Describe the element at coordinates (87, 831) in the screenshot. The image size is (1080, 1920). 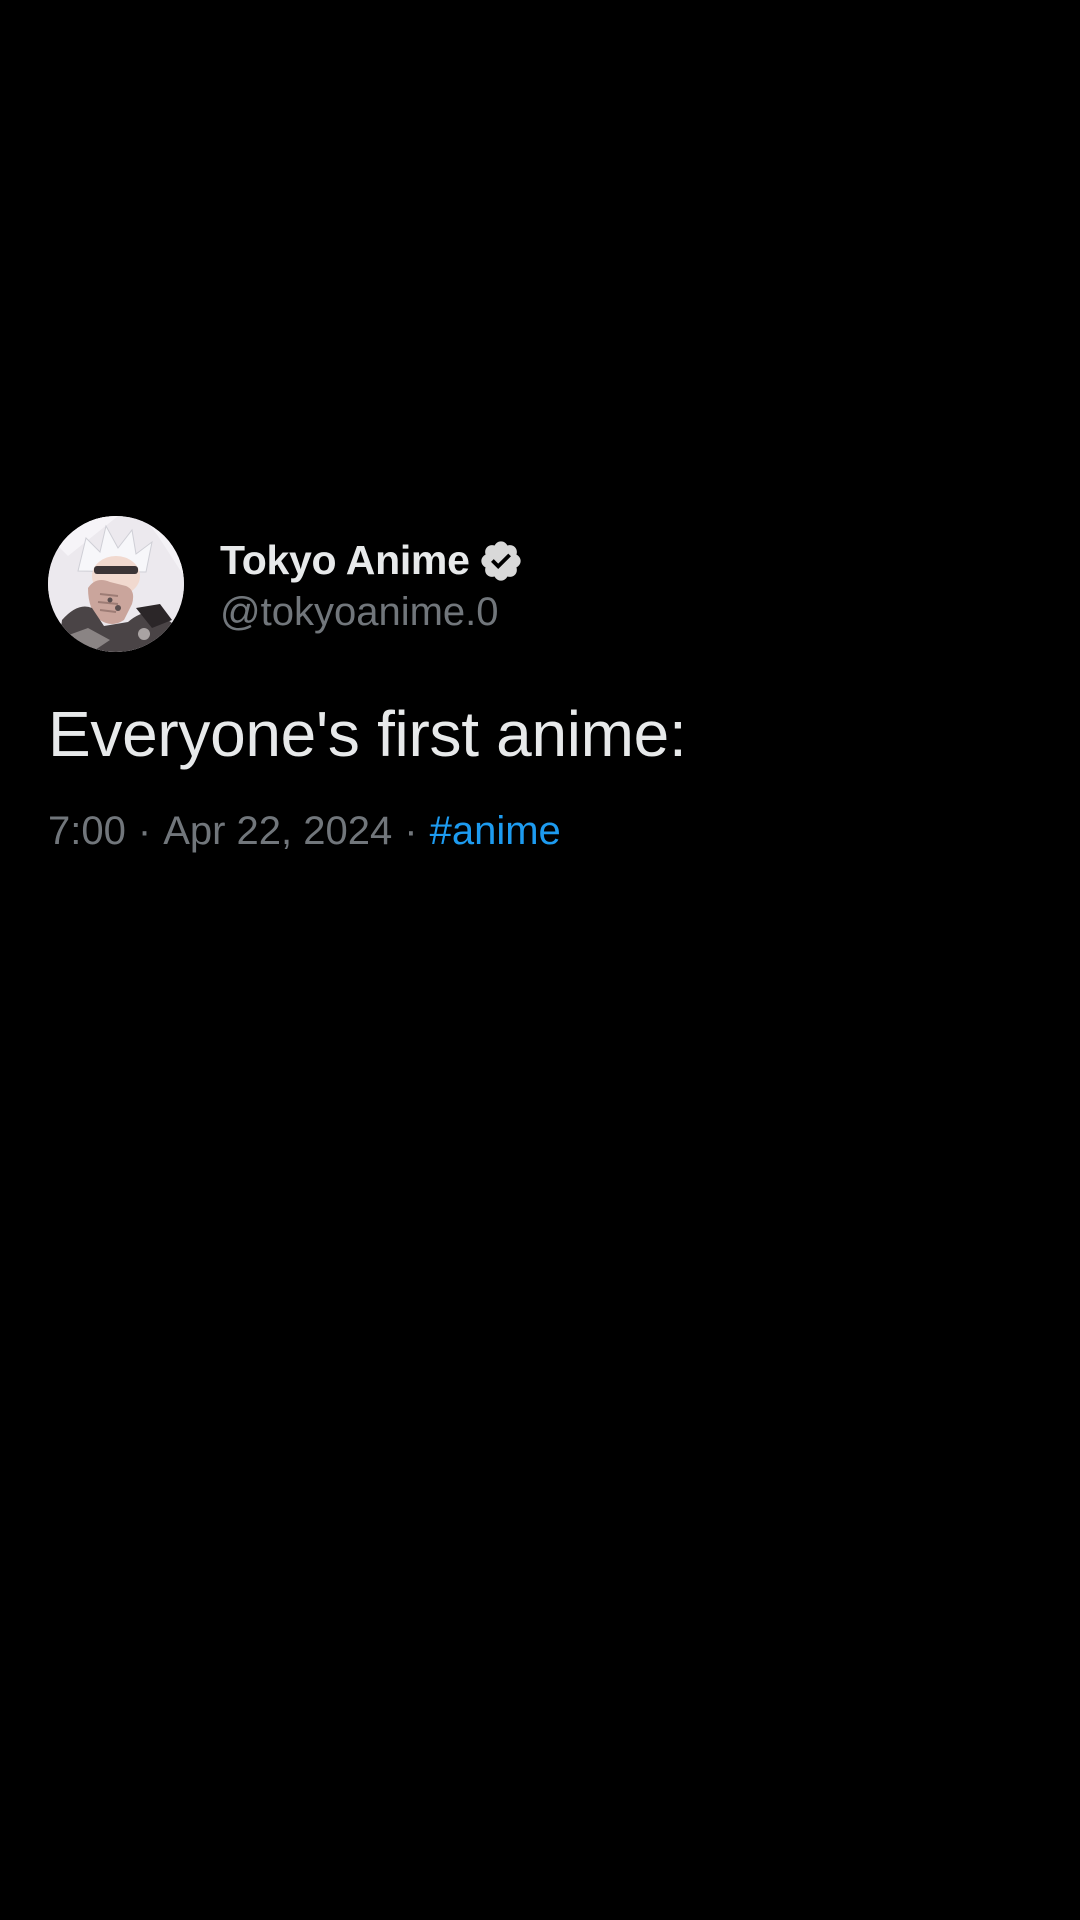
I see `tweet-time: 7:00` at that location.